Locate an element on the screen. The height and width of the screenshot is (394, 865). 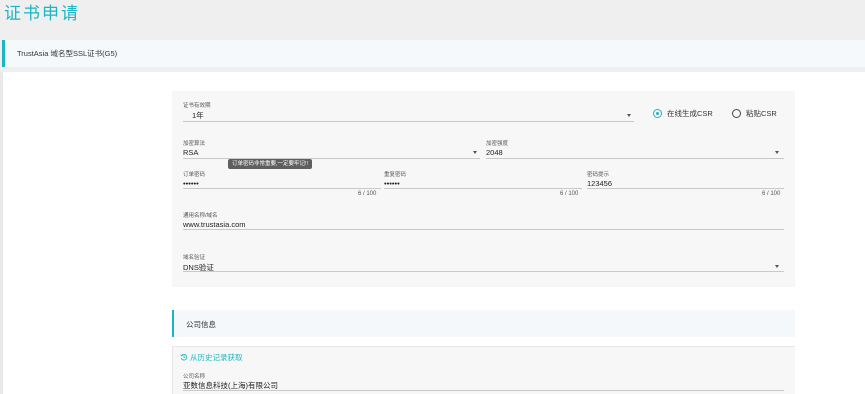
history-icon is located at coordinates (184, 357).